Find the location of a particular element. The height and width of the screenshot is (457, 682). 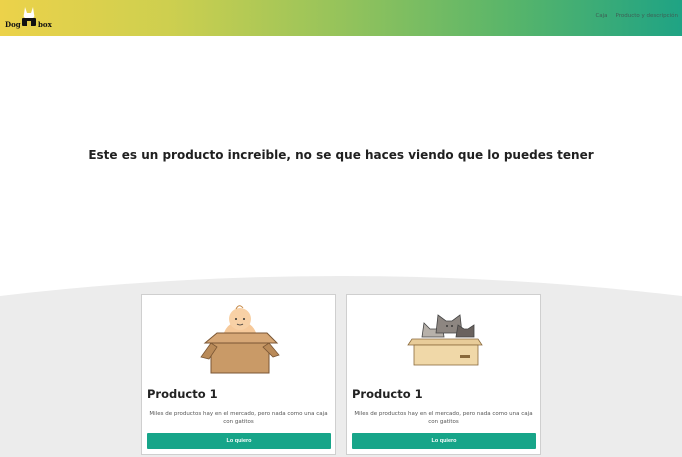

nav-link-producto-descripcion: Producto y descripción is located at coordinates (647, 16).